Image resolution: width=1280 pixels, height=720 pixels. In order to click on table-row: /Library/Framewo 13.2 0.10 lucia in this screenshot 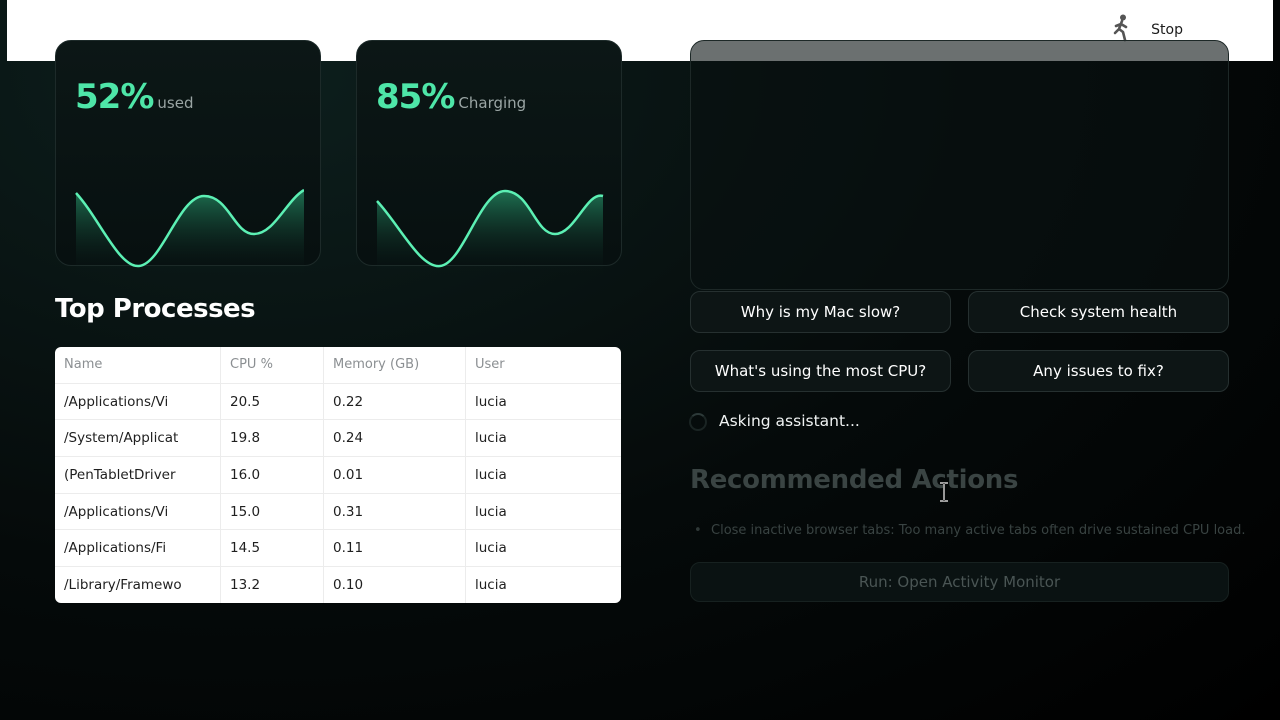, I will do `click(338, 585)`.